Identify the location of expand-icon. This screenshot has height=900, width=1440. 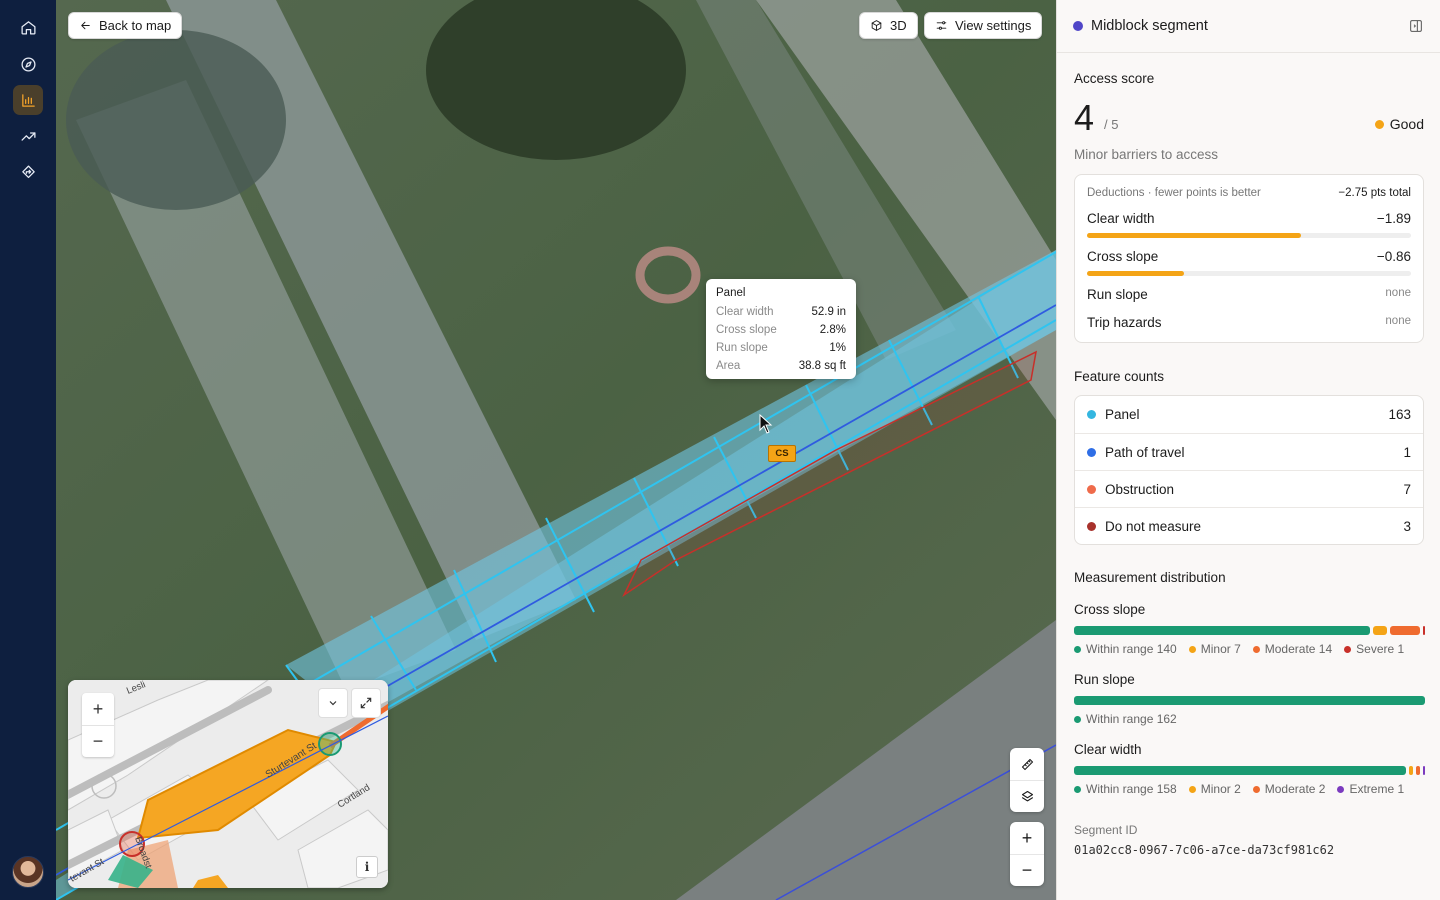
(366, 703).